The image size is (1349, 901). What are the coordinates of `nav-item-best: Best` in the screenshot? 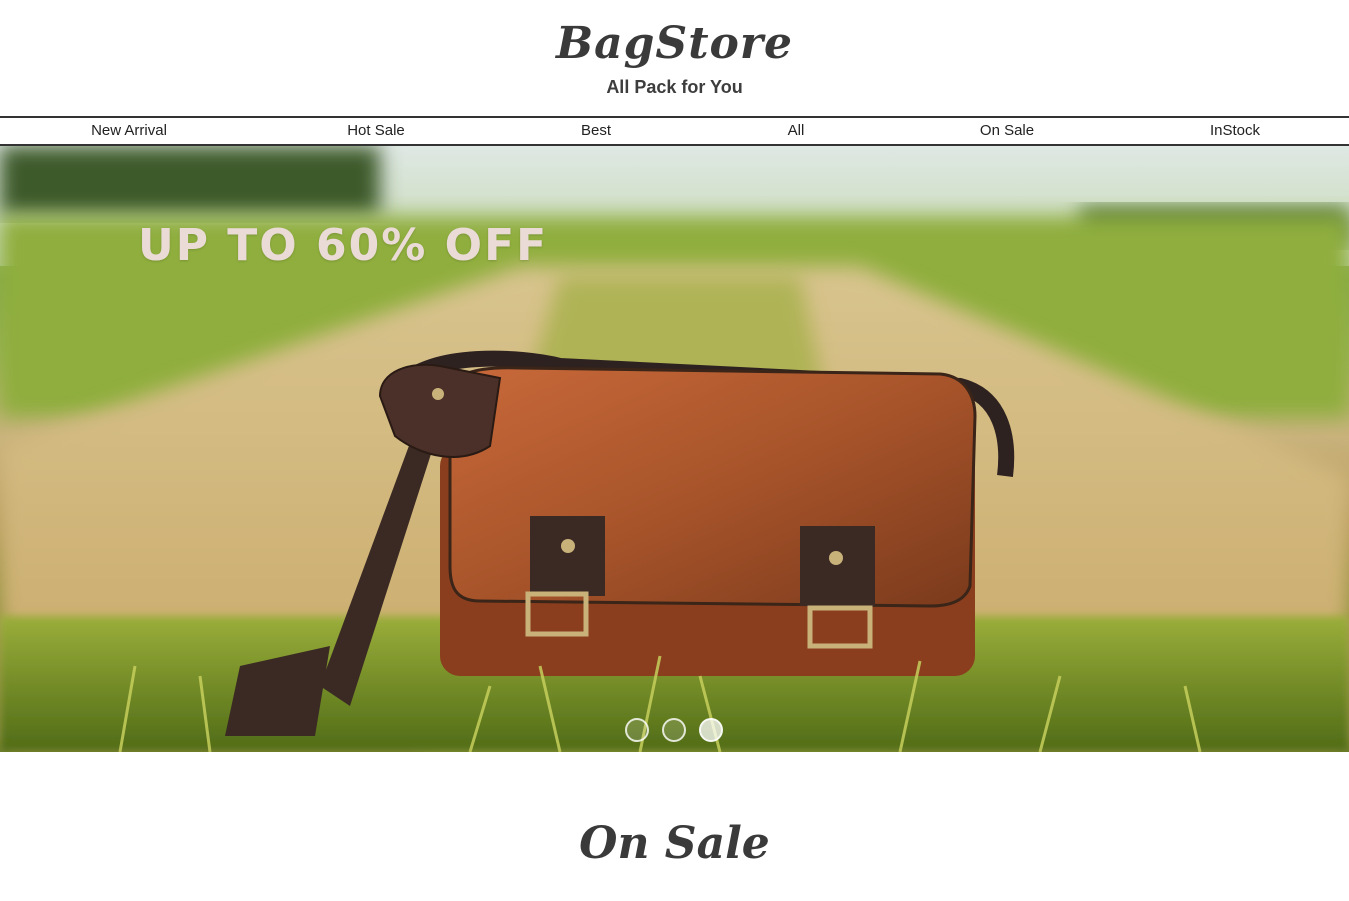 It's located at (596, 130).